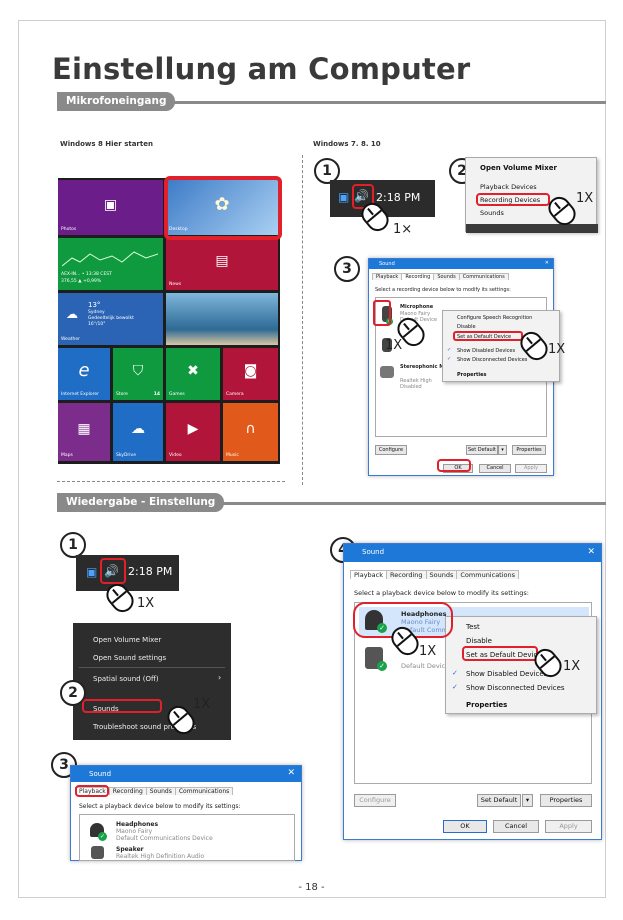  I want to click on tile-skydrive: ☁ SkyDrive, so click(138, 432).